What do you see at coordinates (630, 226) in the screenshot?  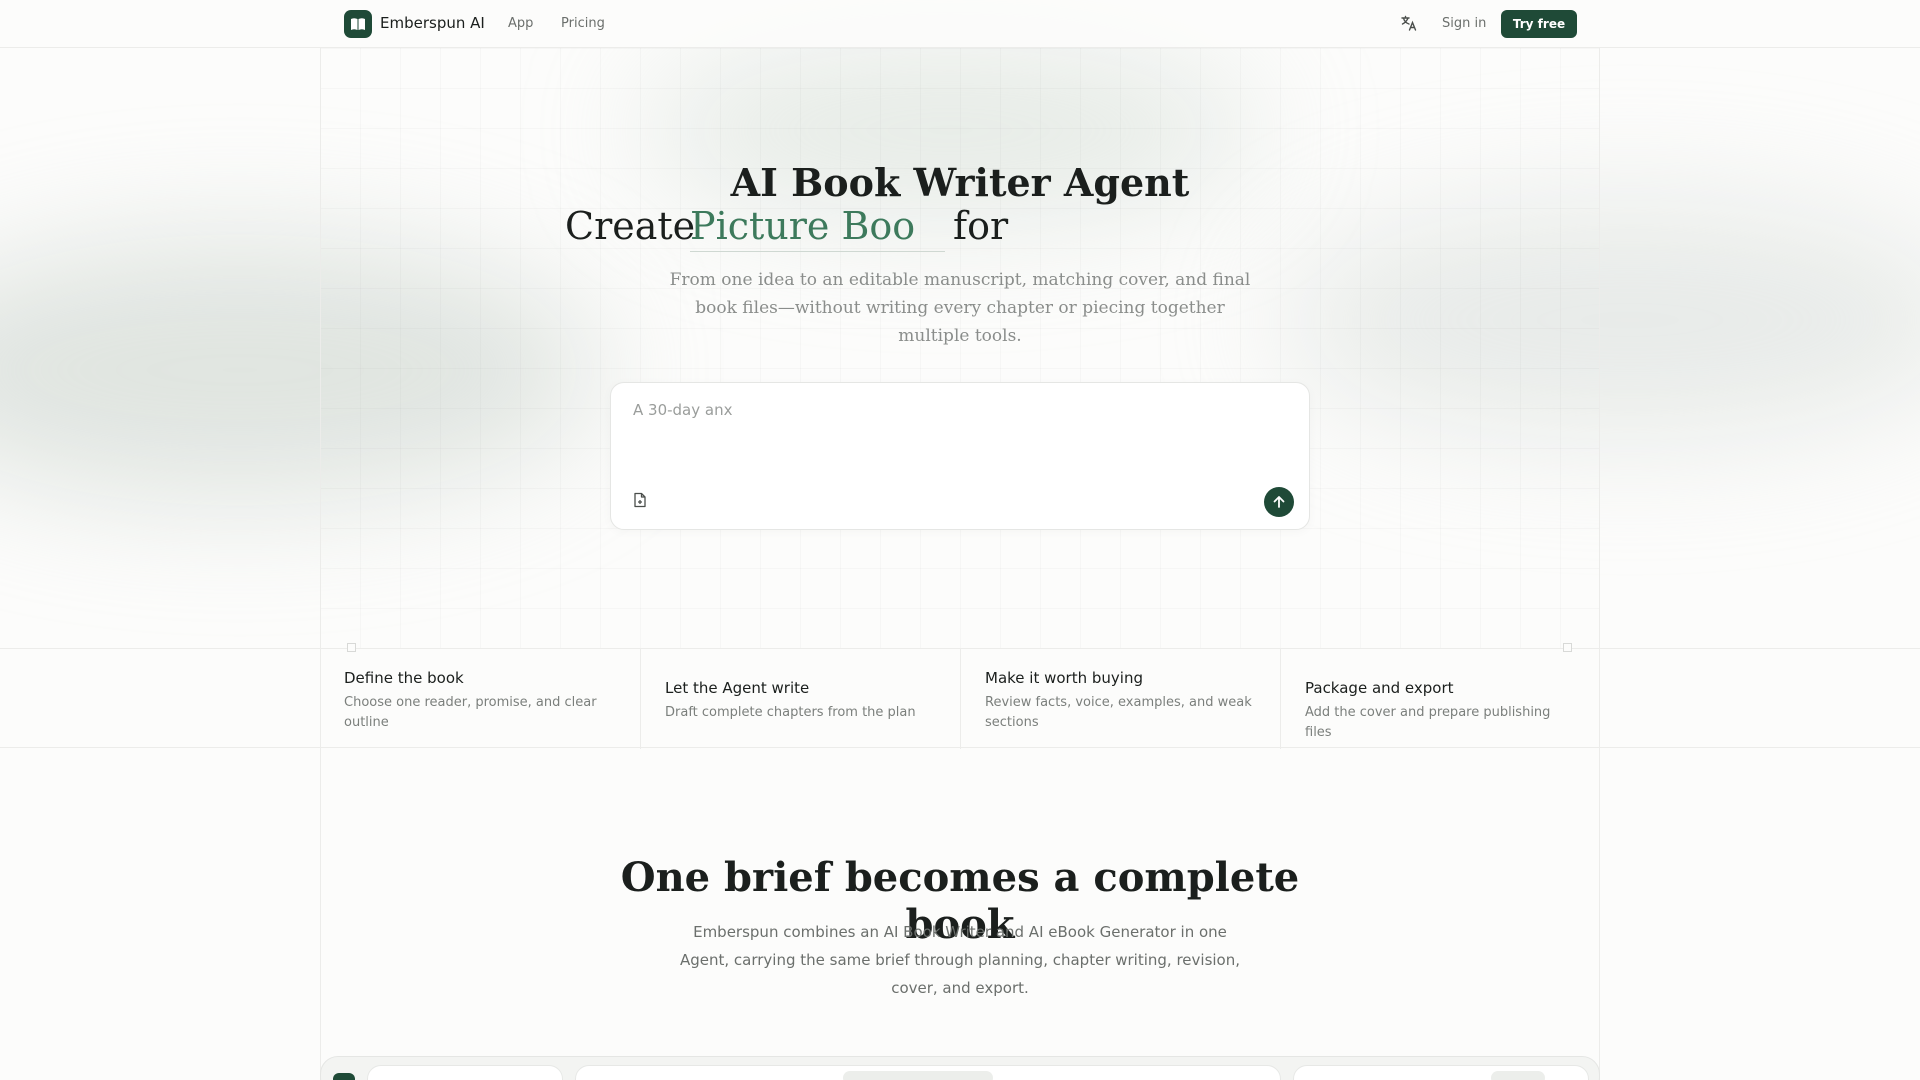 I see `hero-create-word: Create` at bounding box center [630, 226].